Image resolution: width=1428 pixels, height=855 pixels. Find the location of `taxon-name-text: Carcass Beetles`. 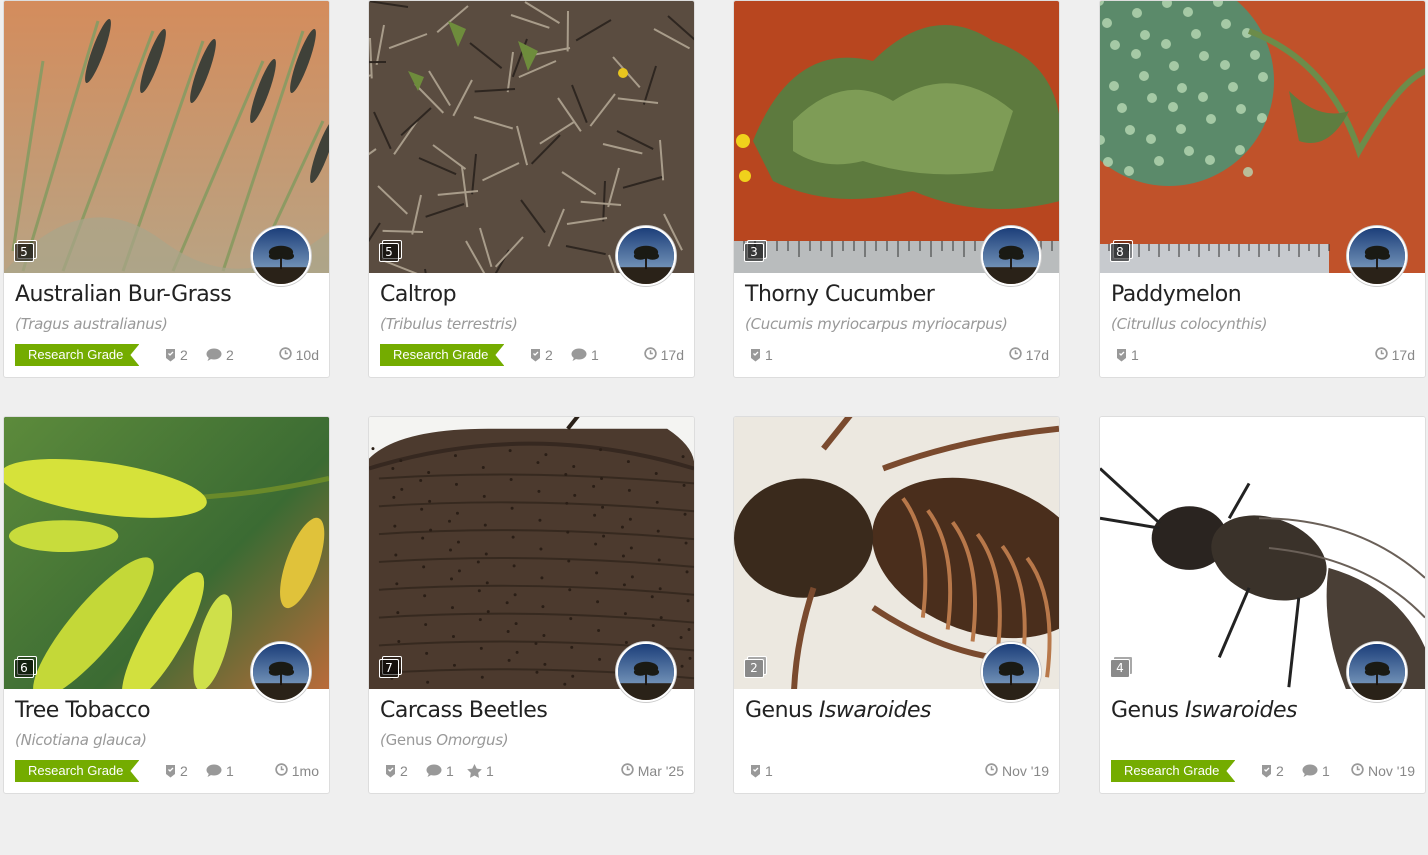

taxon-name-text: Carcass Beetles is located at coordinates (464, 710).